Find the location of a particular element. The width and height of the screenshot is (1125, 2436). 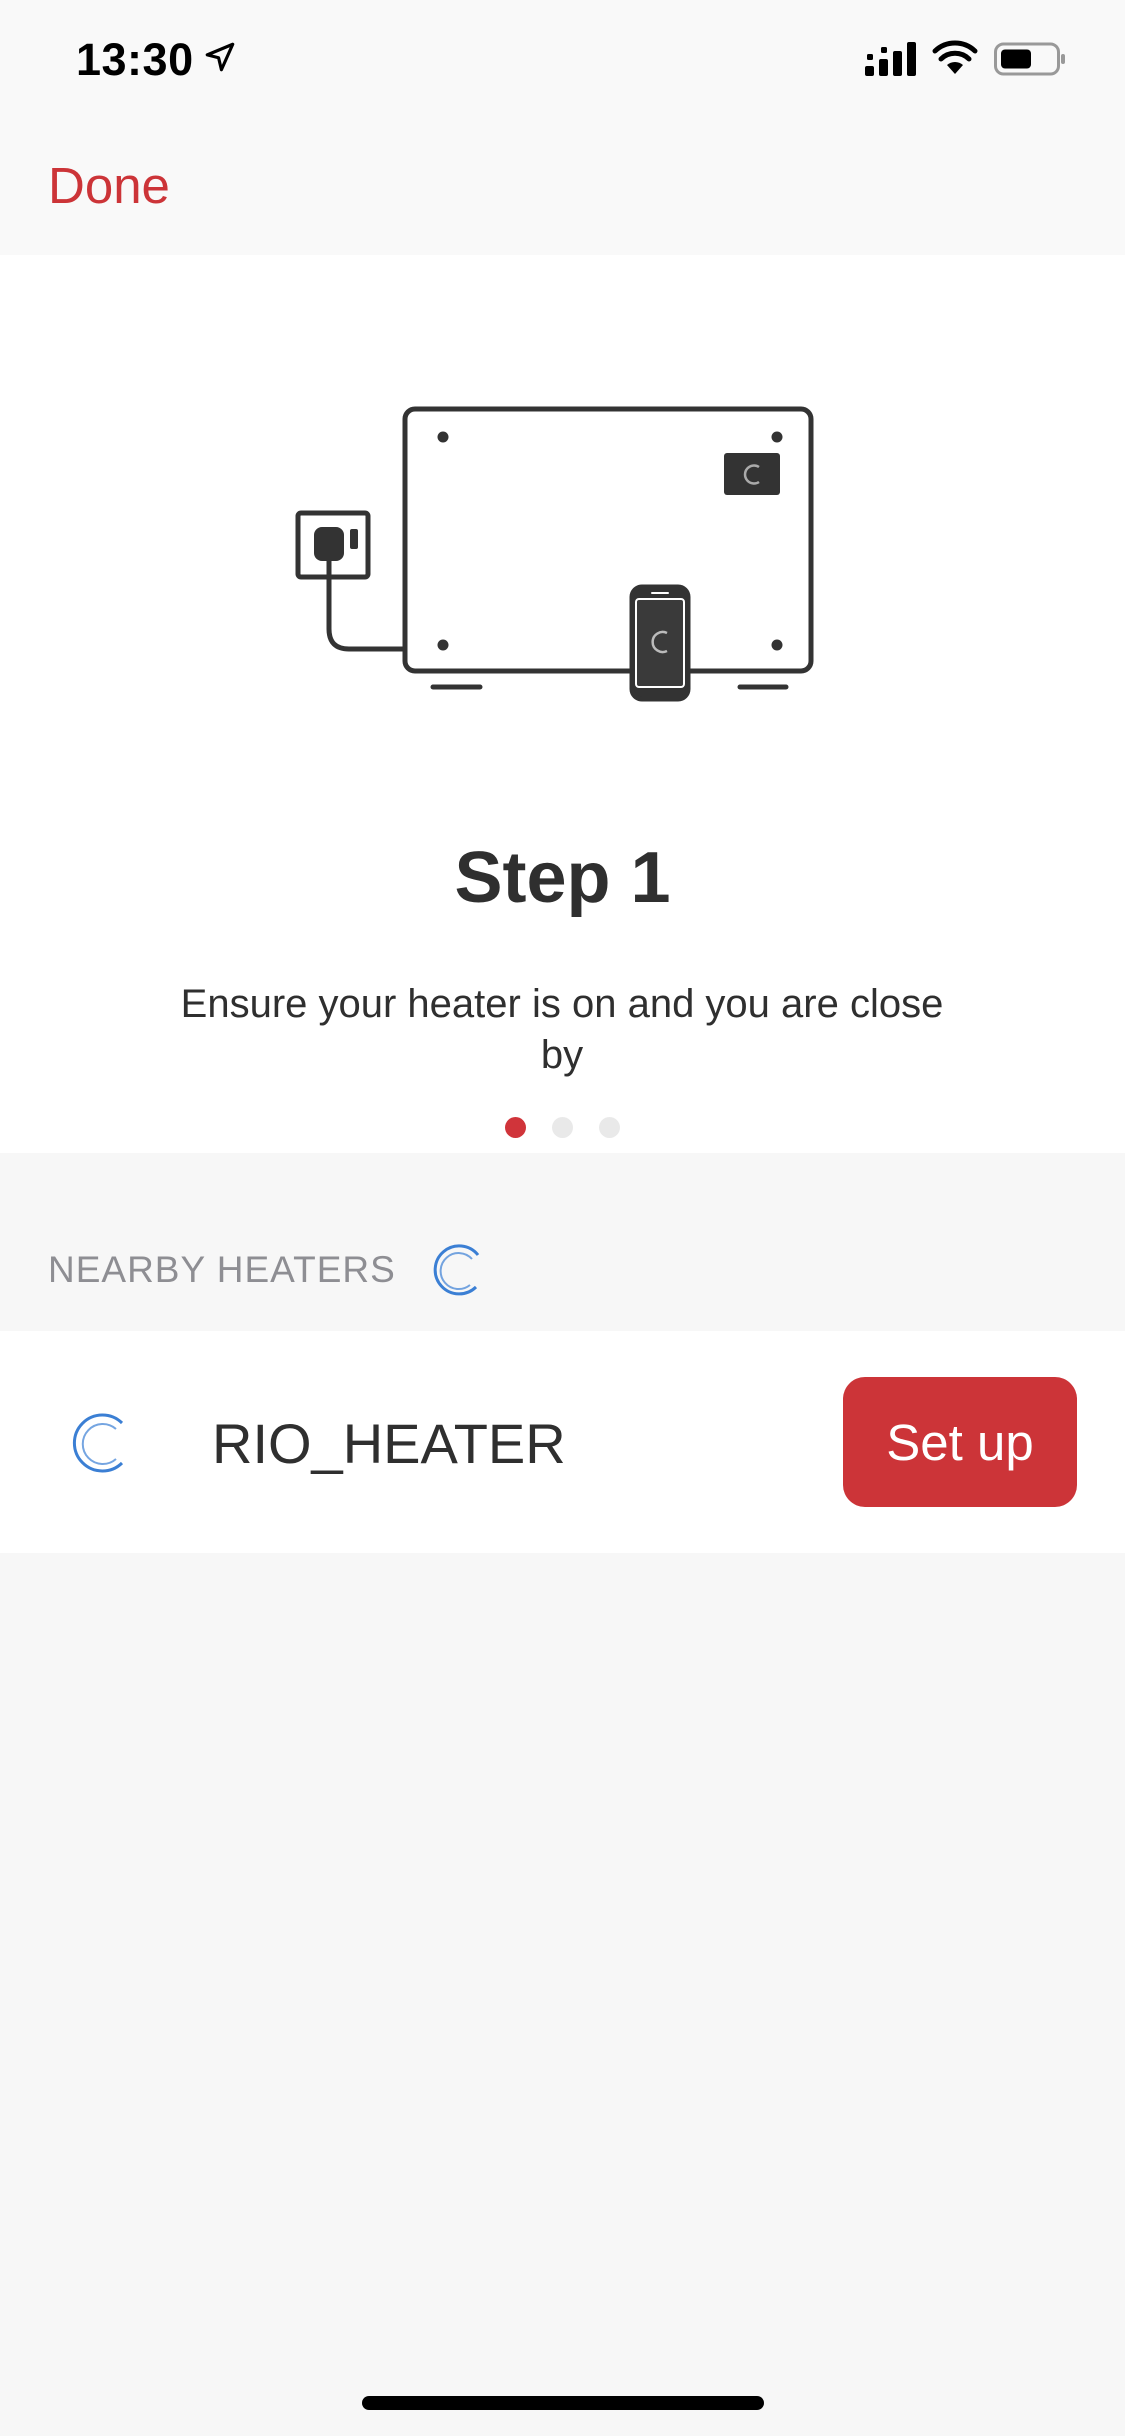

status-bar: 13:30 is located at coordinates (562, 60).